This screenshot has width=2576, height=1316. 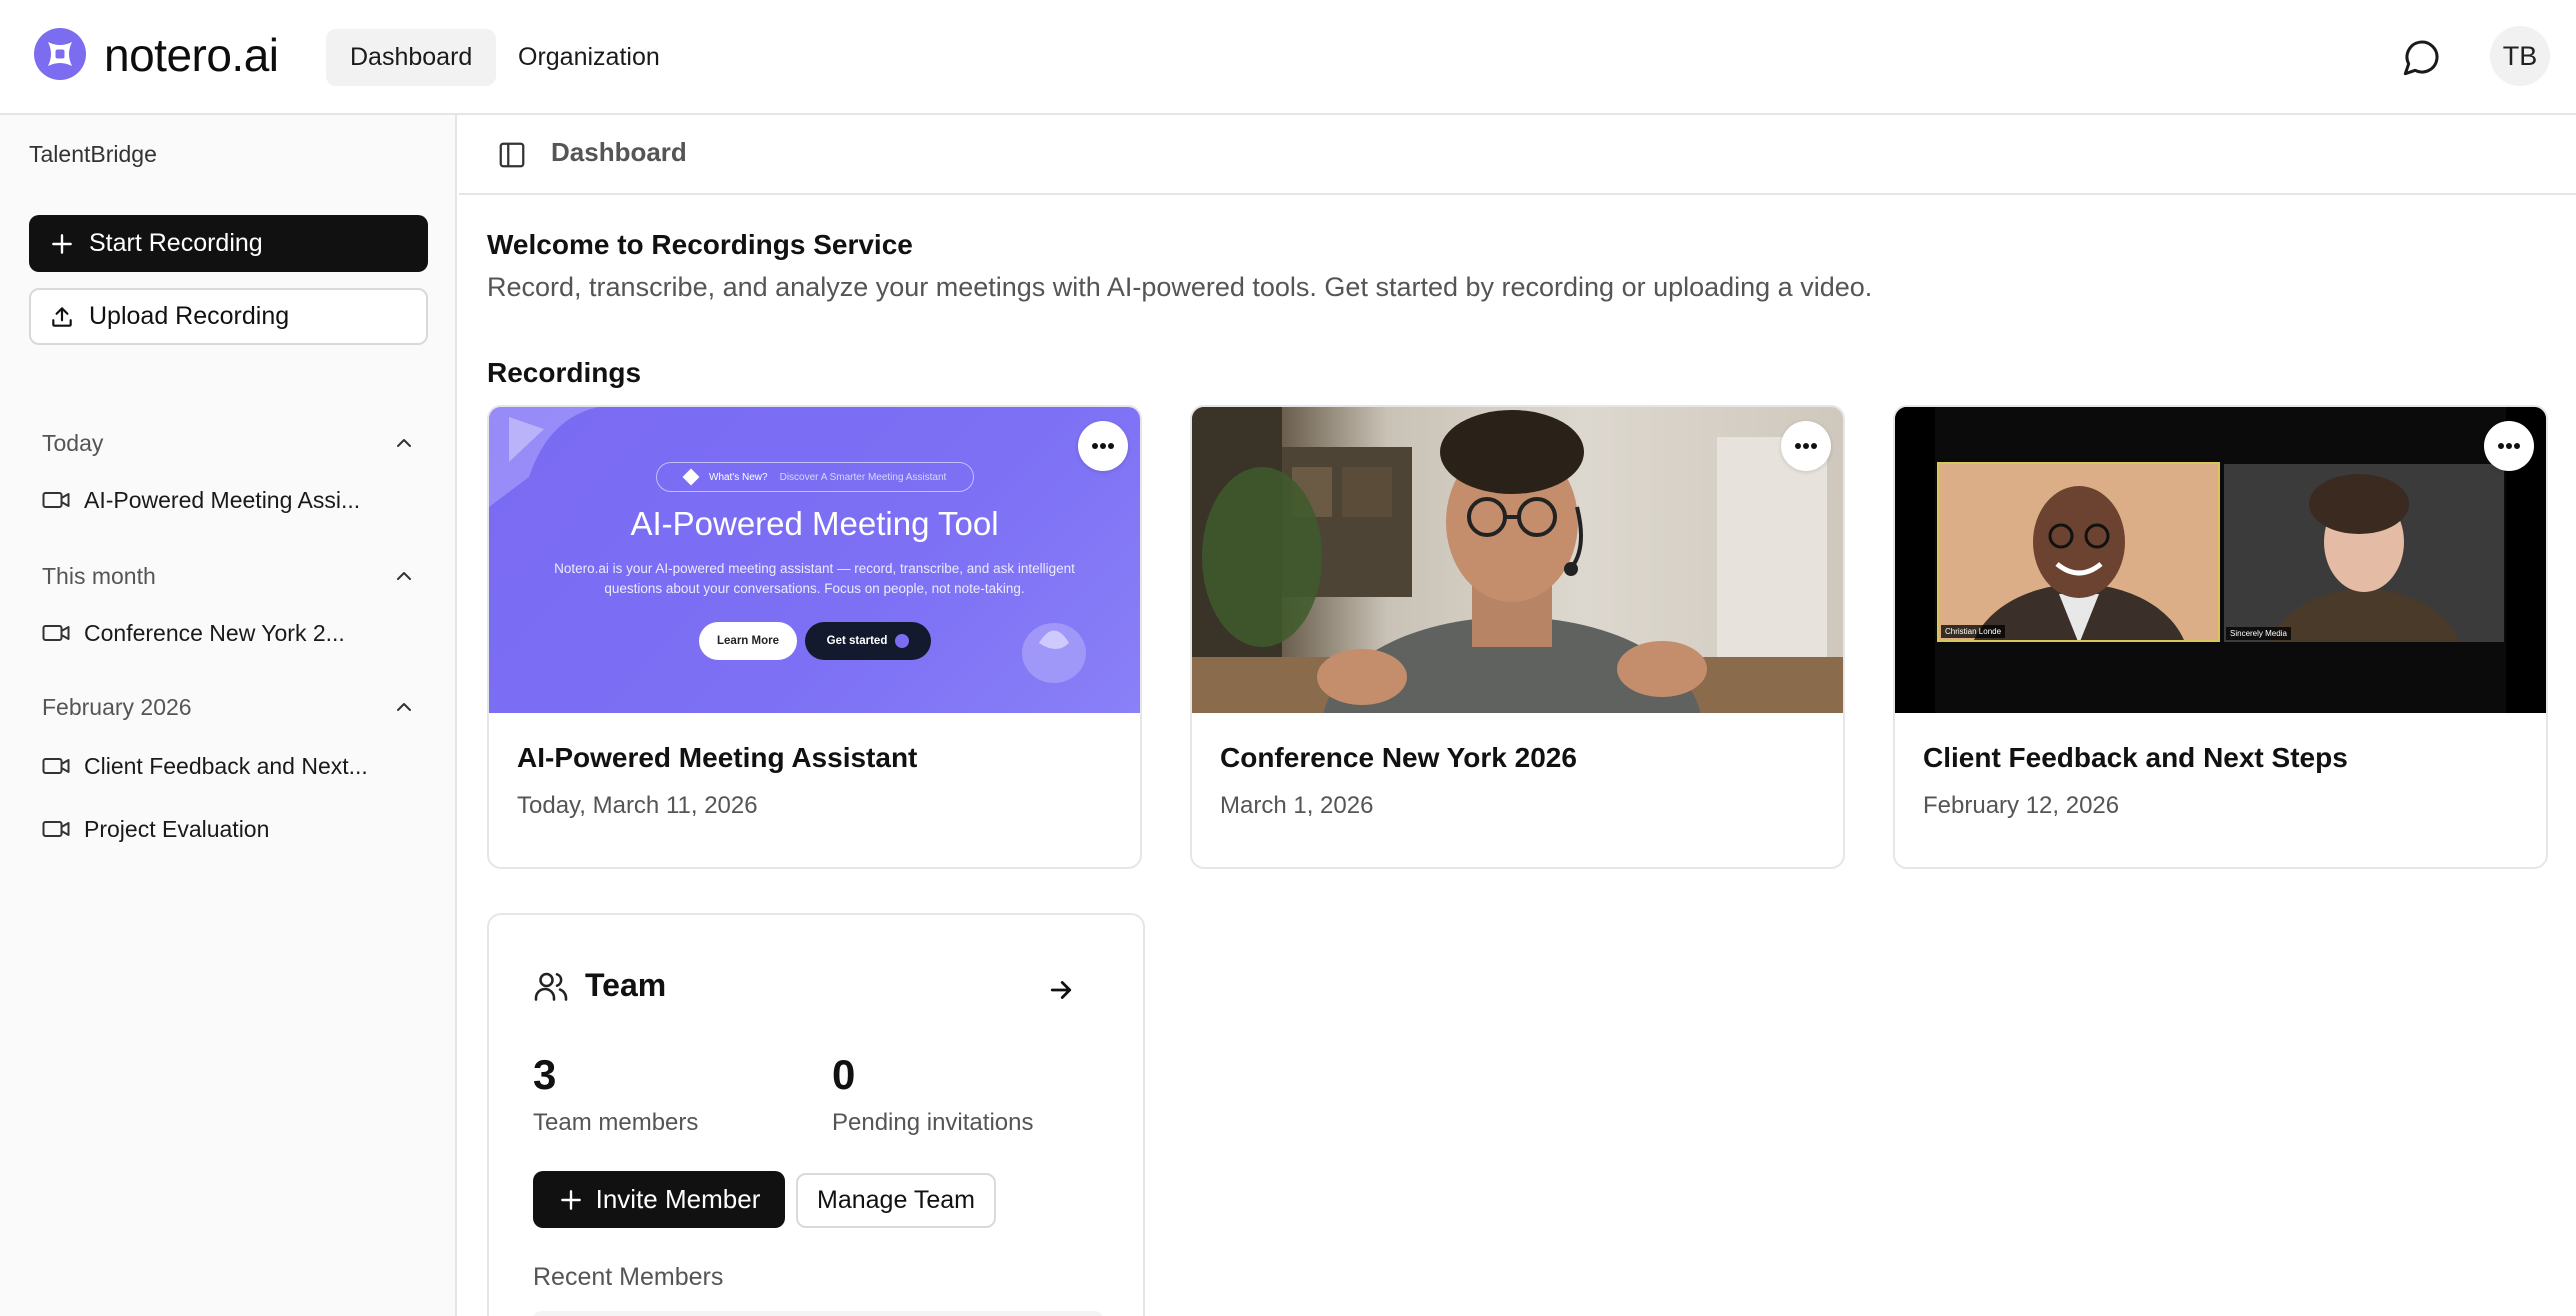 What do you see at coordinates (863, 477) in the screenshot?
I see `pill-text: Discover A Smarter Meeting Assistant` at bounding box center [863, 477].